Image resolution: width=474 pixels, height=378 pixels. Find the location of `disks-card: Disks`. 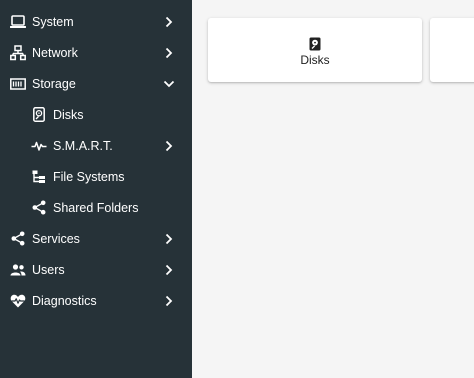

disks-card: Disks is located at coordinates (315, 50).